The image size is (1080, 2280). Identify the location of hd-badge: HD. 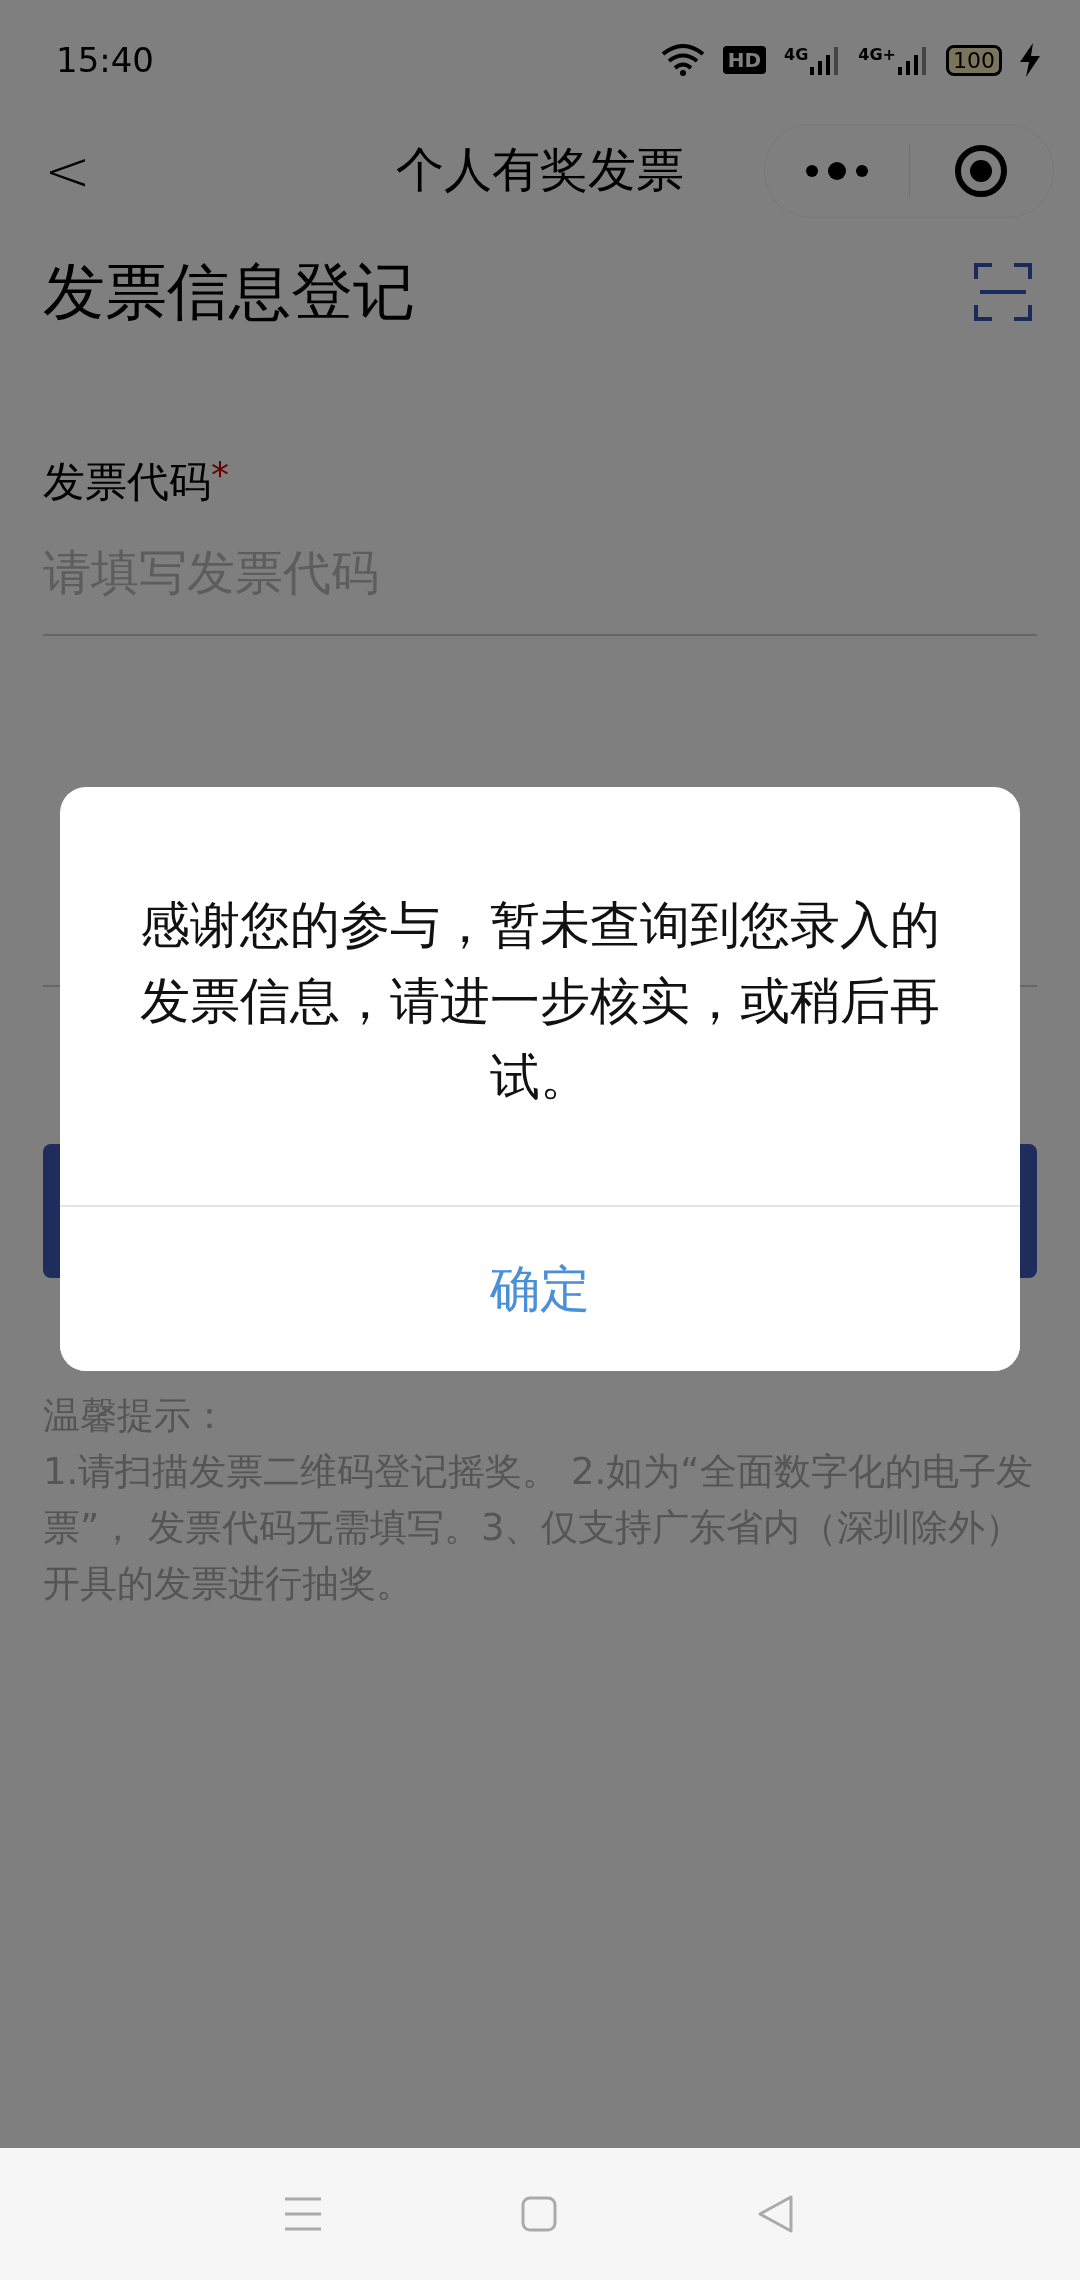
(744, 60).